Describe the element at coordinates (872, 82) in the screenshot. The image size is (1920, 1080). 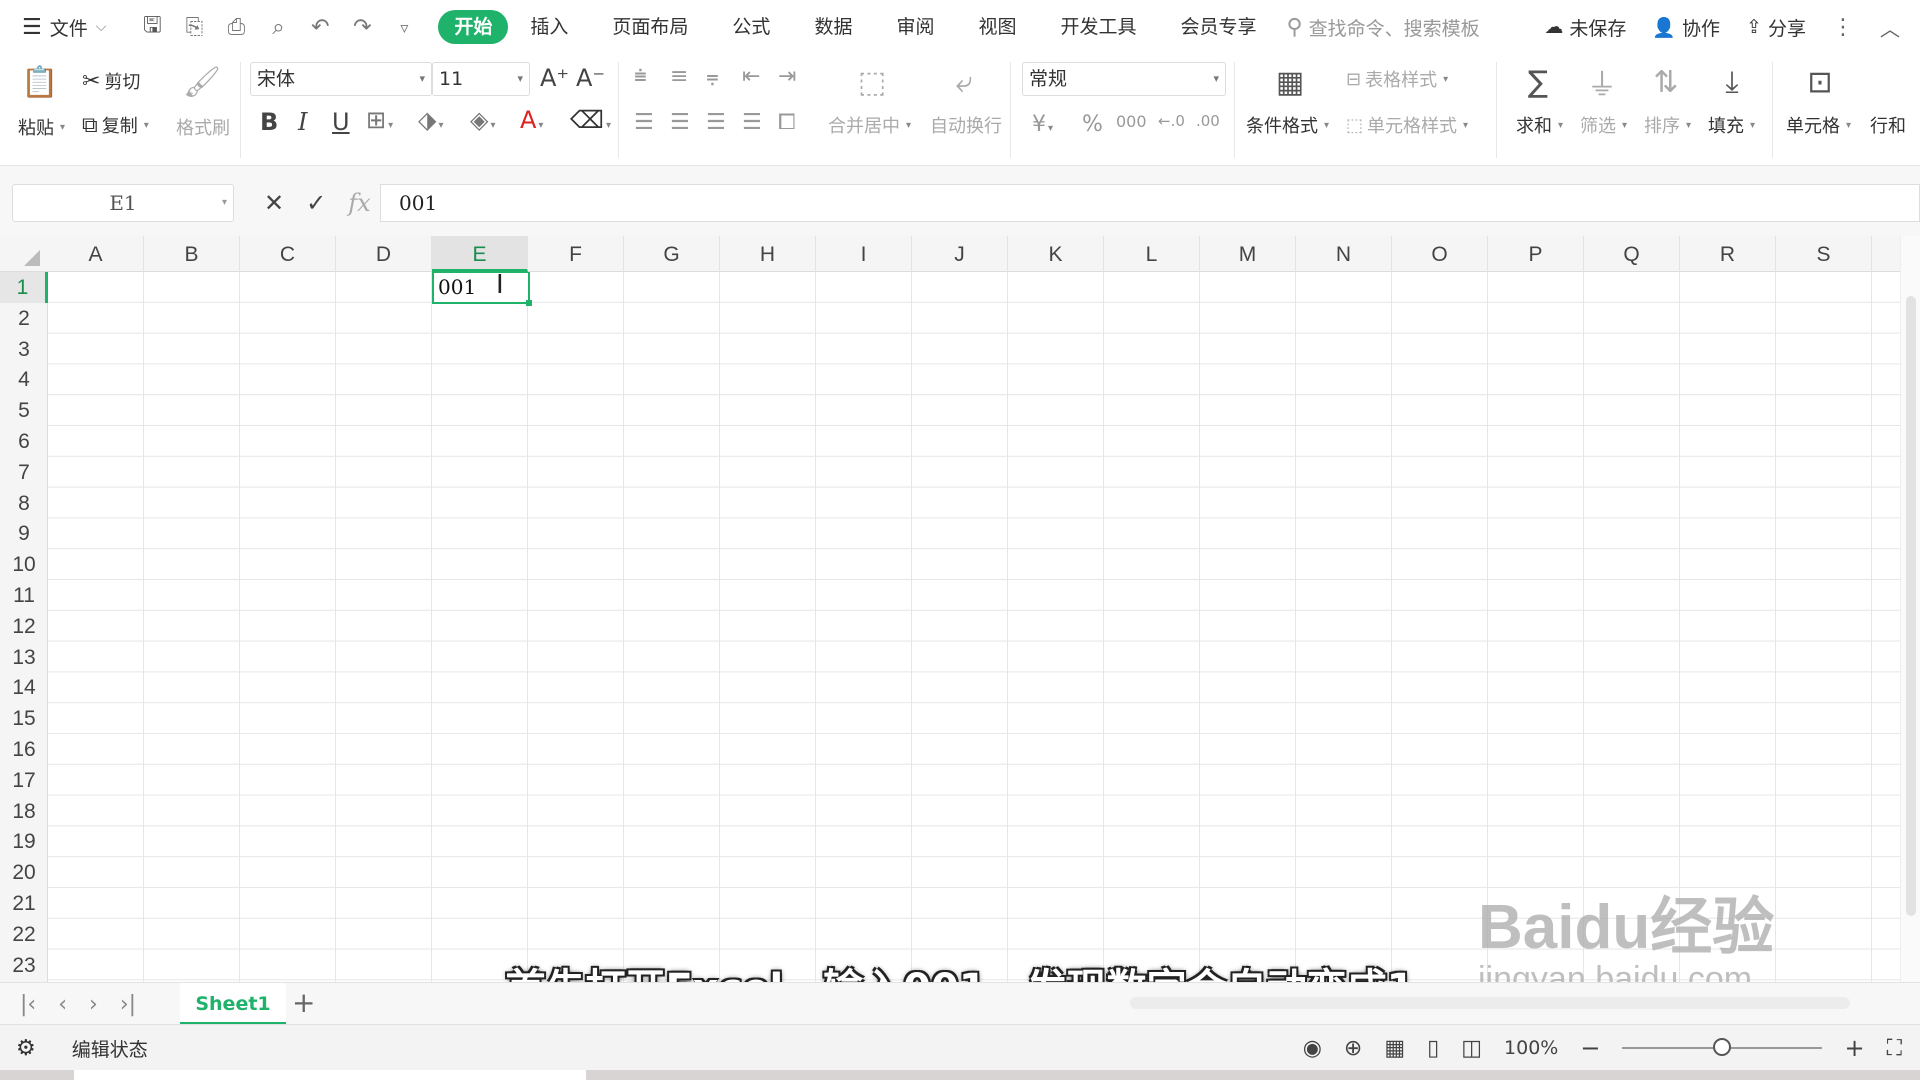
I see `merge-center-icon: ⬚` at that location.